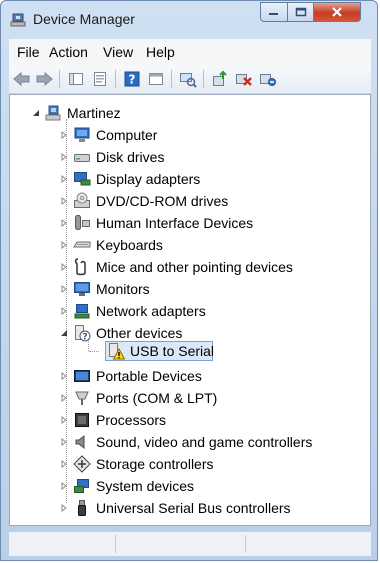  I want to click on tree-item-ports: Ports (COM & LPT), so click(138, 397).